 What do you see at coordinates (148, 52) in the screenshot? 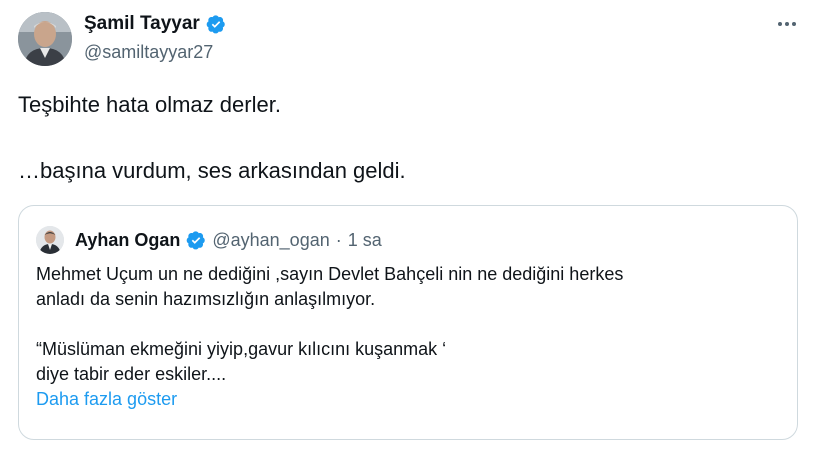
I see `author-handle: @samiltayyar27` at bounding box center [148, 52].